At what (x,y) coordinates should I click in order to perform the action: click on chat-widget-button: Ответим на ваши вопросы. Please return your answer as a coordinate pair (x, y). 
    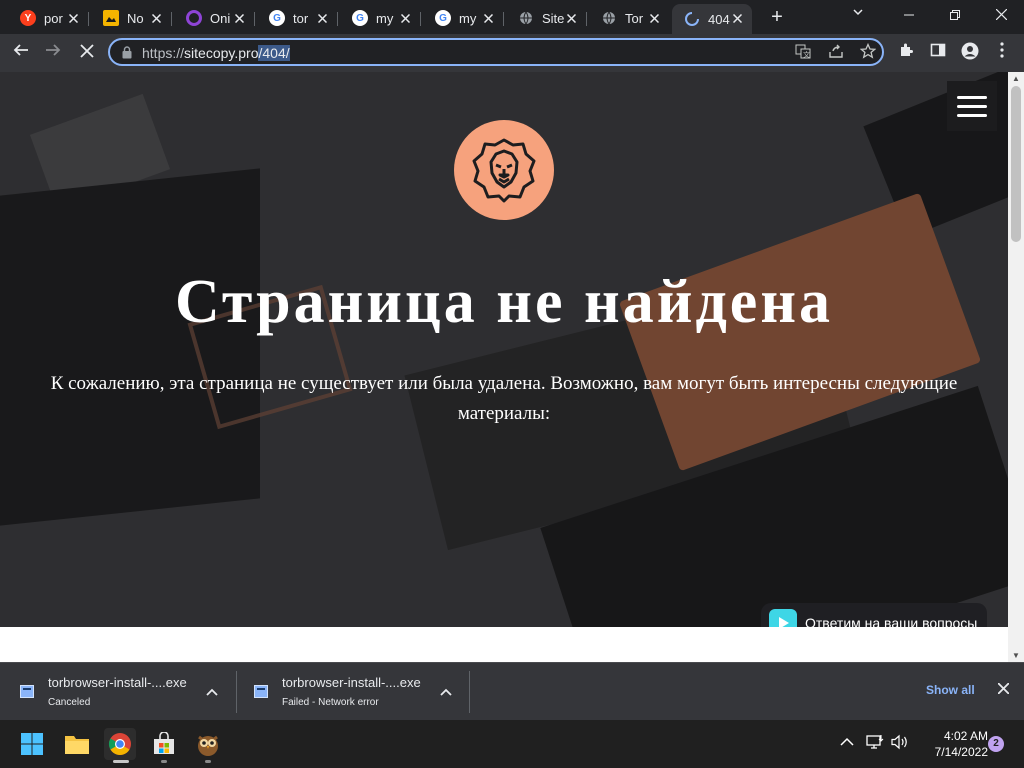
    Looking at the image, I should click on (874, 615).